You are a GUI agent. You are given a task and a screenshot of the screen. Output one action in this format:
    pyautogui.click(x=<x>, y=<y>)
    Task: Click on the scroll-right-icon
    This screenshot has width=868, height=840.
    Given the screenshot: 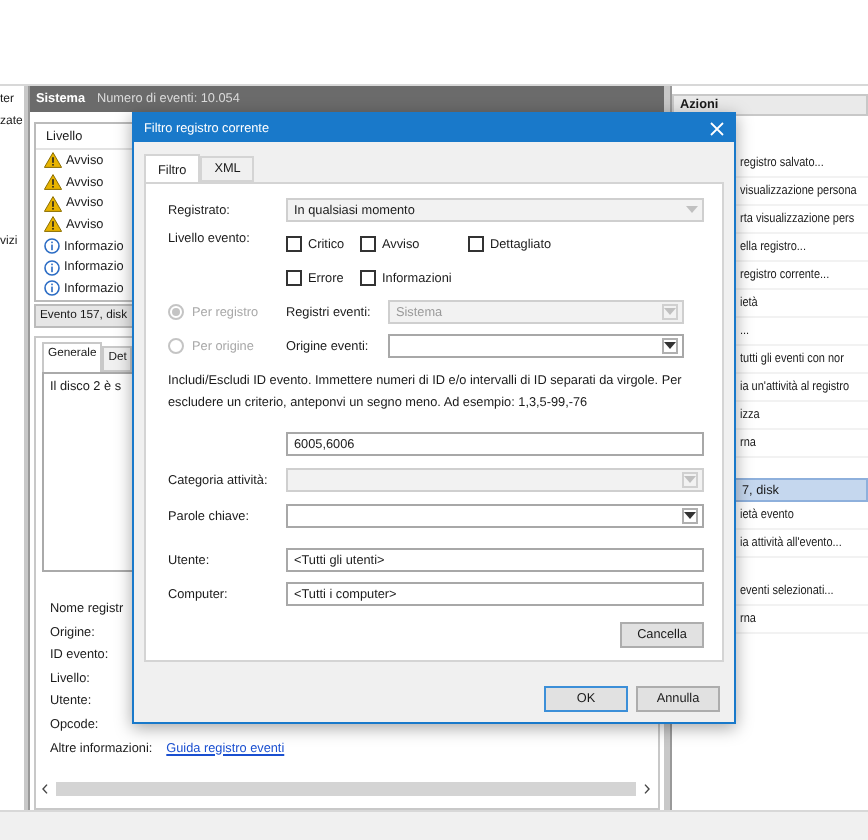 What is the action you would take?
    pyautogui.click(x=647, y=789)
    